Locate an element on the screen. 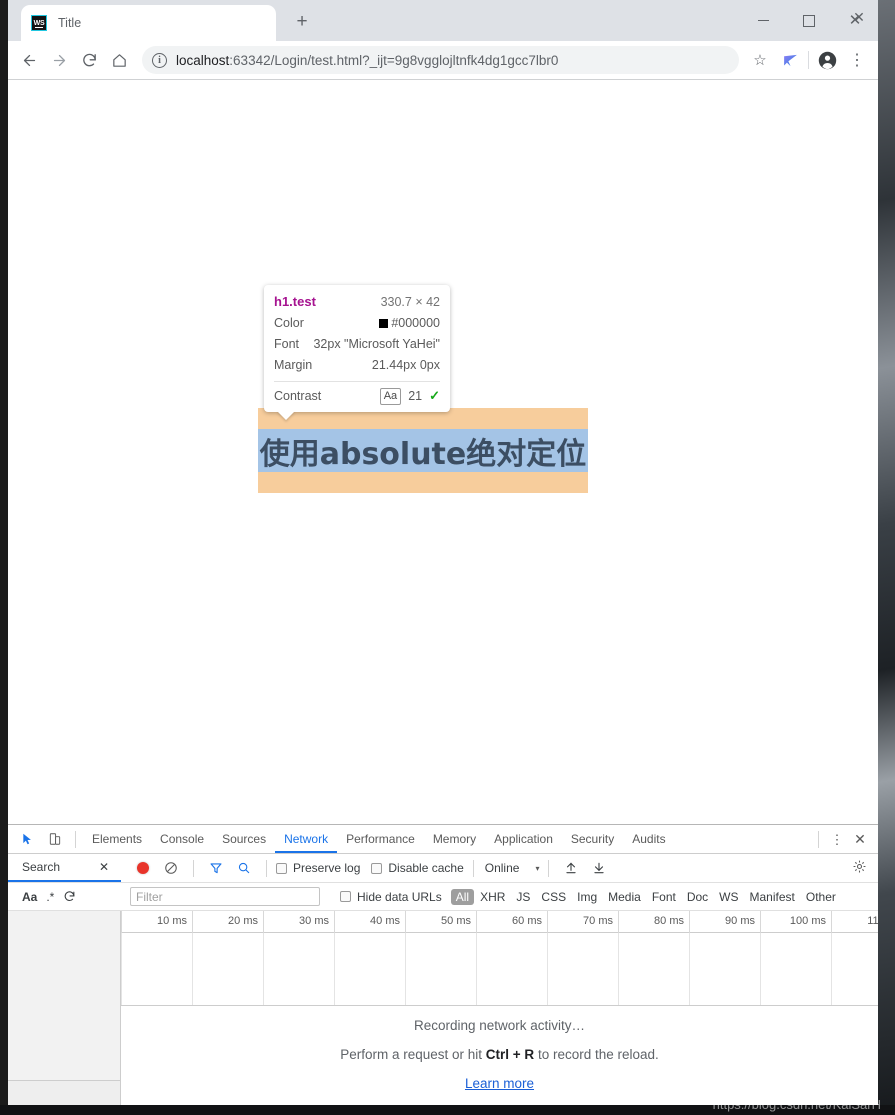 The height and width of the screenshot is (1115, 895). har-divider is located at coordinates (549, 868).